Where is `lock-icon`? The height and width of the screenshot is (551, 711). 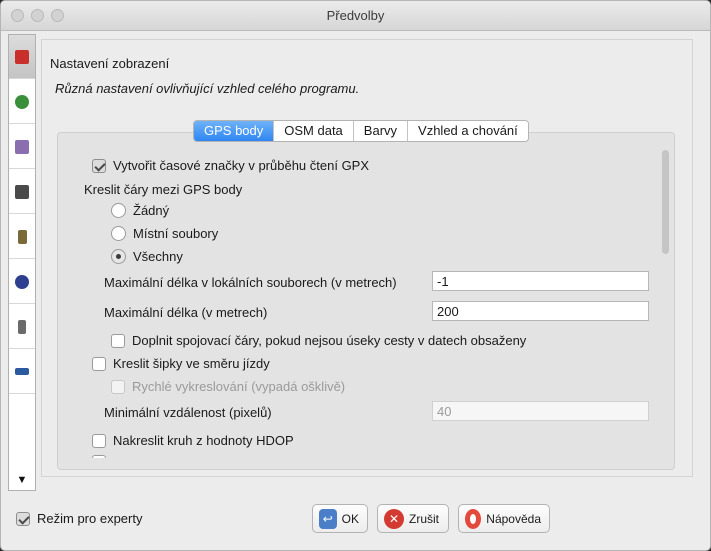
lock-icon is located at coordinates (22, 236).